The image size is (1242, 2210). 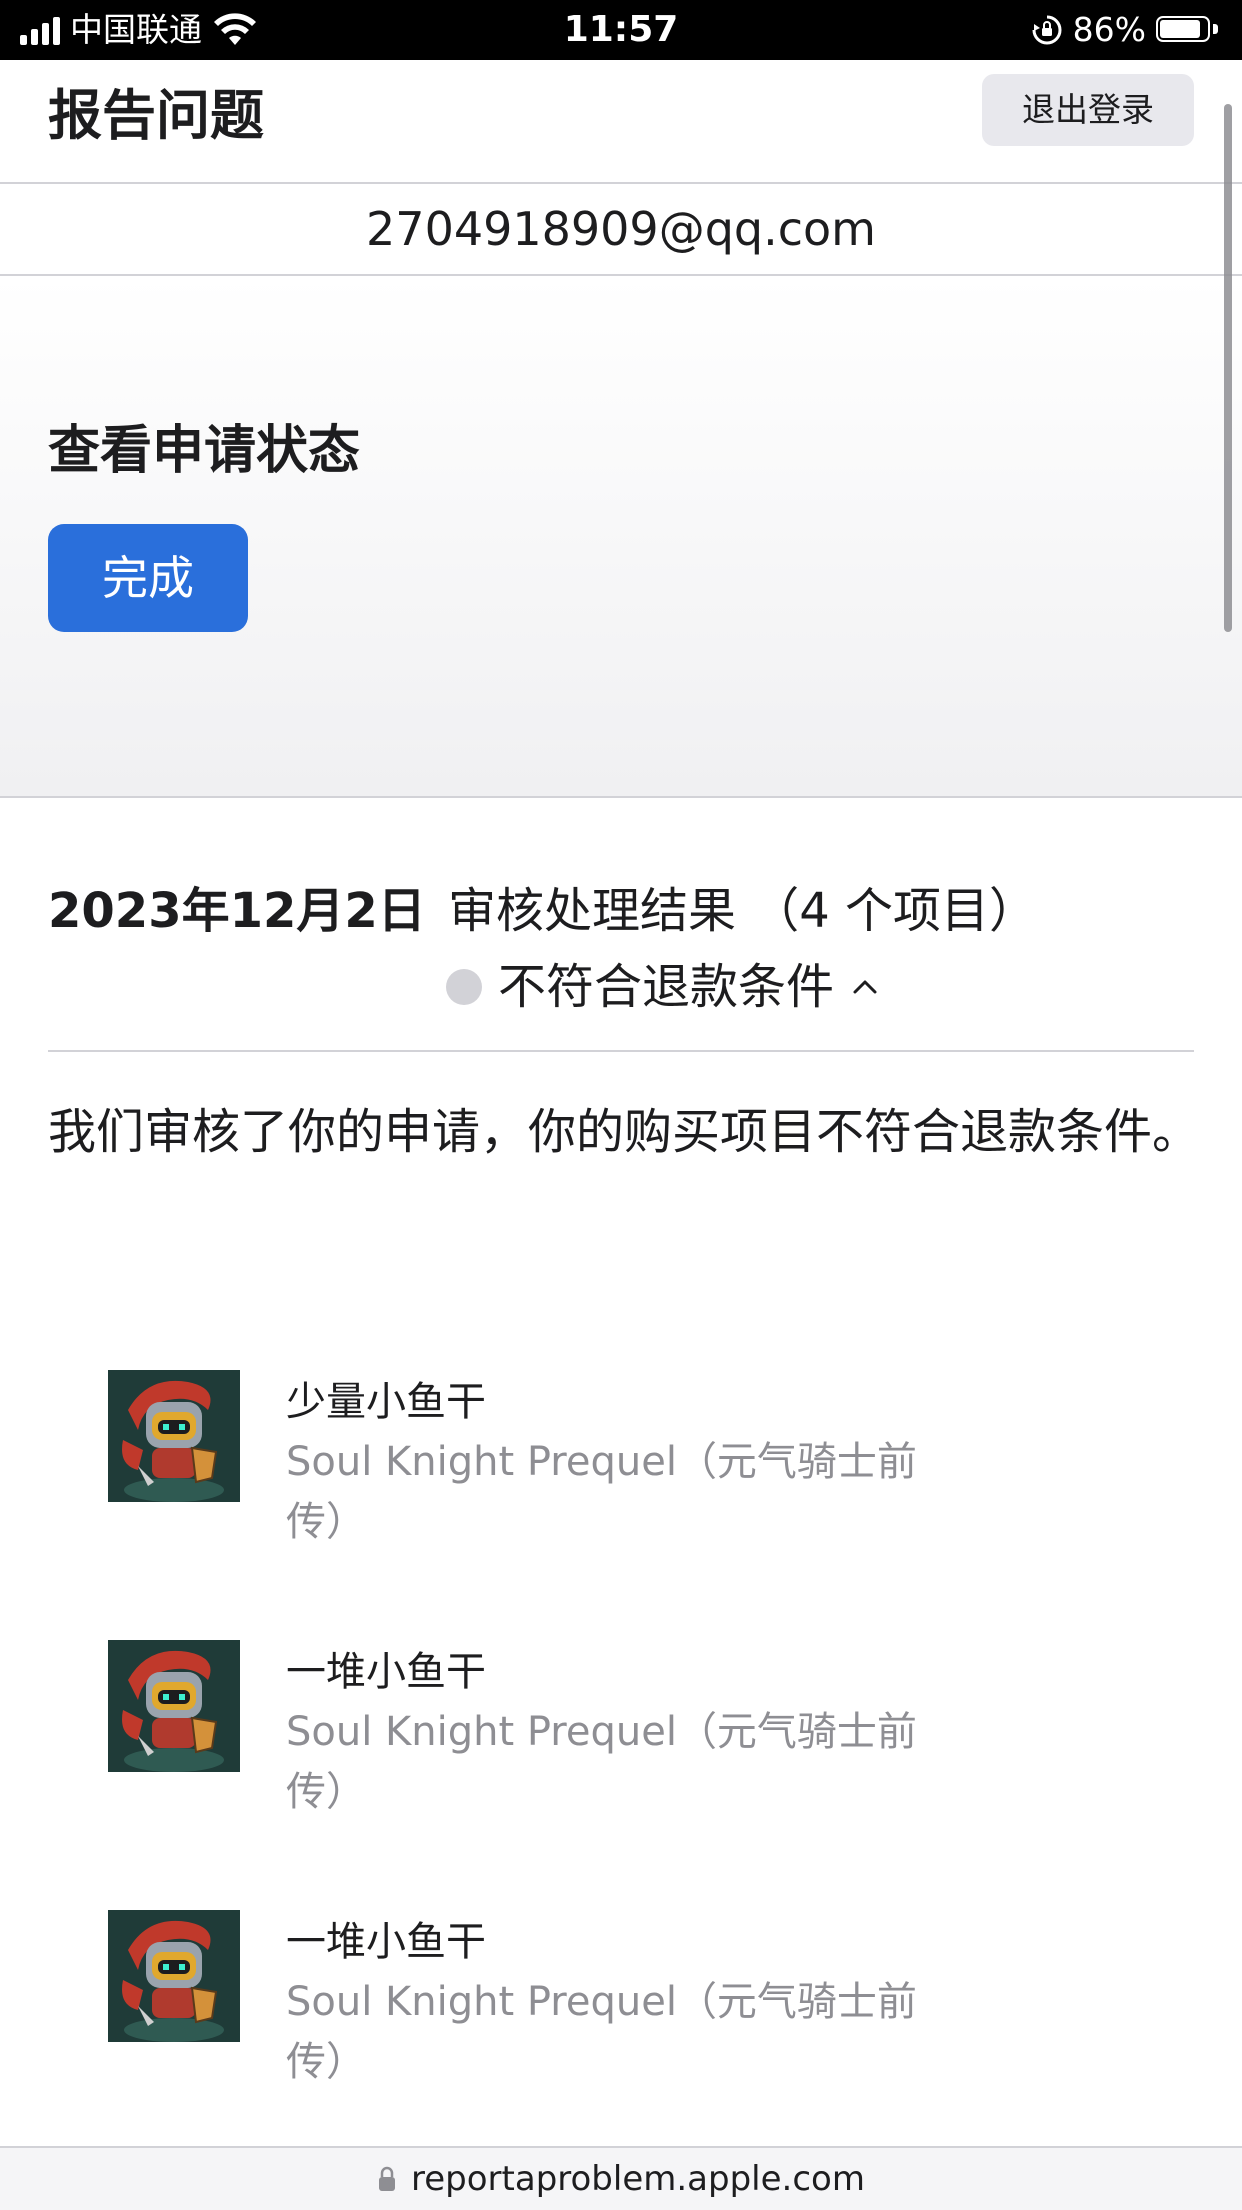 What do you see at coordinates (204, 451) in the screenshot?
I see `section-title: 查看申请状态` at bounding box center [204, 451].